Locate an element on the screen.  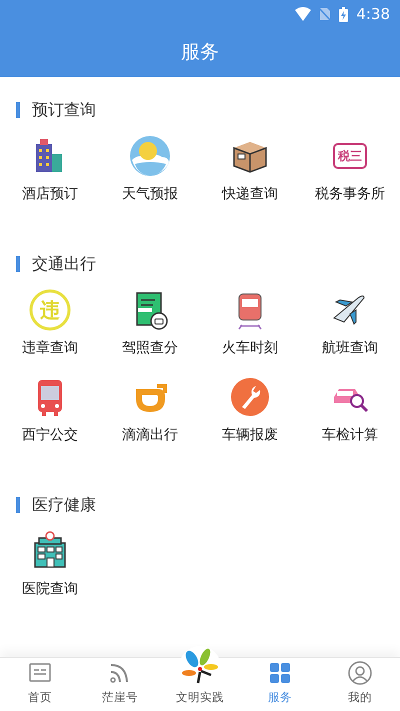
service-label: 车辆报废 is located at coordinates (250, 435).